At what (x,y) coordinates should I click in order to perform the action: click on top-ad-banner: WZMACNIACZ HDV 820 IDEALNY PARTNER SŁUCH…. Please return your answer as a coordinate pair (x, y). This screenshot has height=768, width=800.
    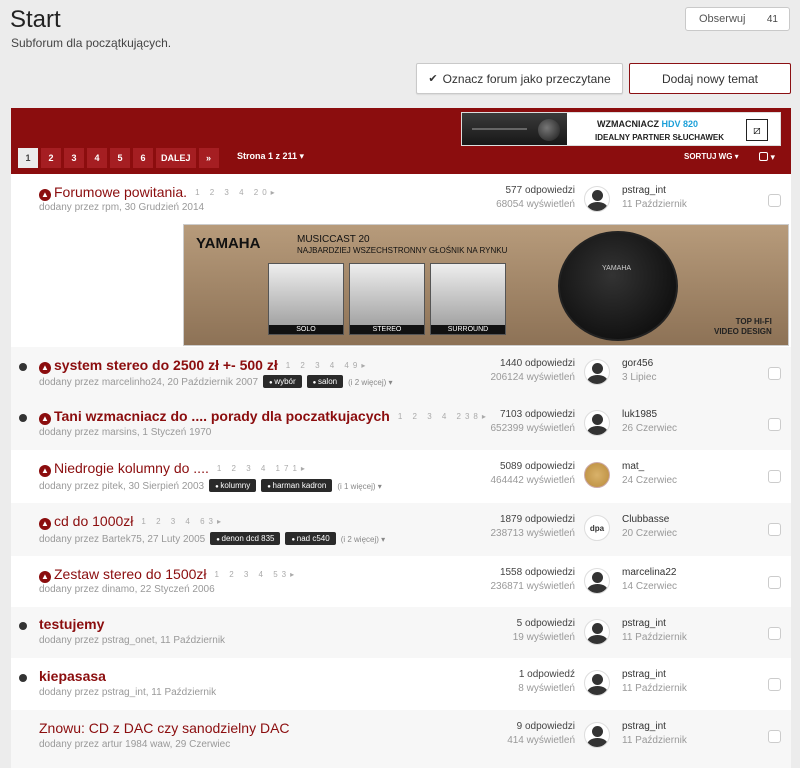
    Looking at the image, I should click on (621, 129).